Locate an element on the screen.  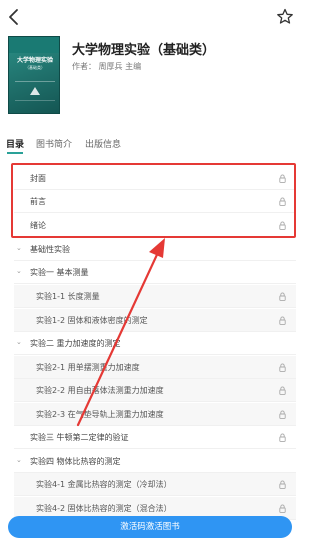
activate-book-button: 激活码激活图书 is located at coordinates (150, 527).